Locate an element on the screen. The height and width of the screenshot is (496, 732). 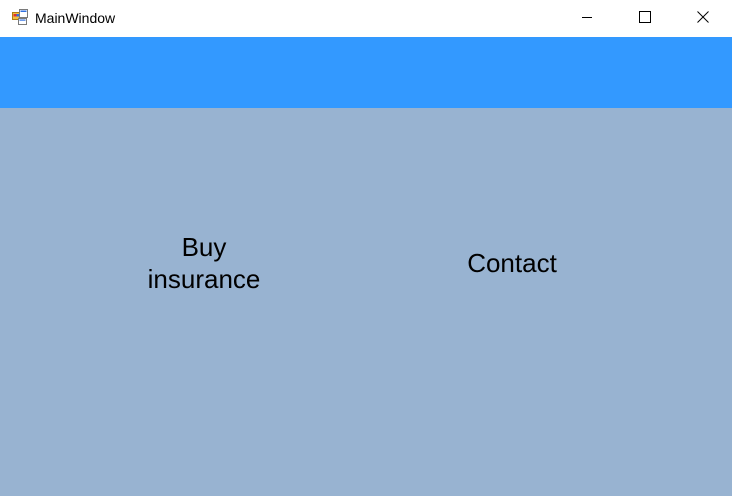
contact-button: Contact is located at coordinates (512, 263).